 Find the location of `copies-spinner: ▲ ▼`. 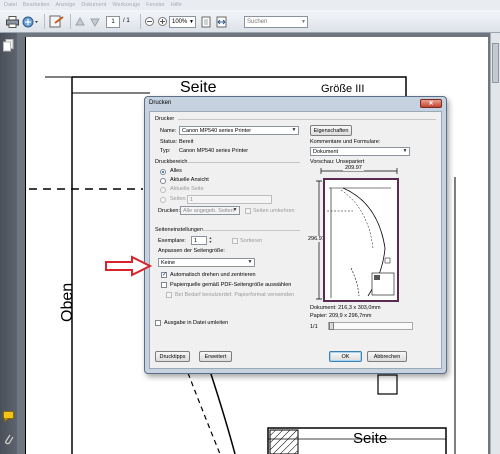

copies-spinner: ▲ ▼ is located at coordinates (210, 240).